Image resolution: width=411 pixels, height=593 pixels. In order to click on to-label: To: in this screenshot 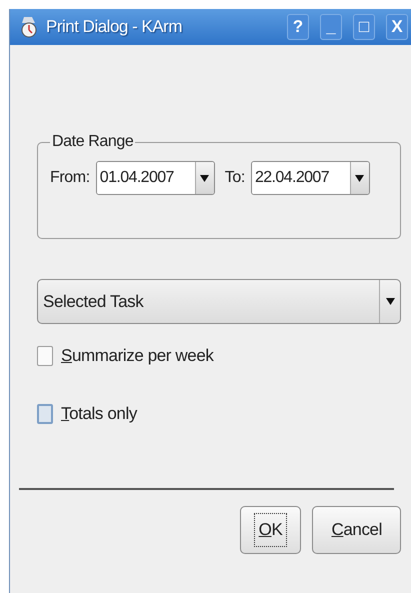, I will do `click(234, 178)`.